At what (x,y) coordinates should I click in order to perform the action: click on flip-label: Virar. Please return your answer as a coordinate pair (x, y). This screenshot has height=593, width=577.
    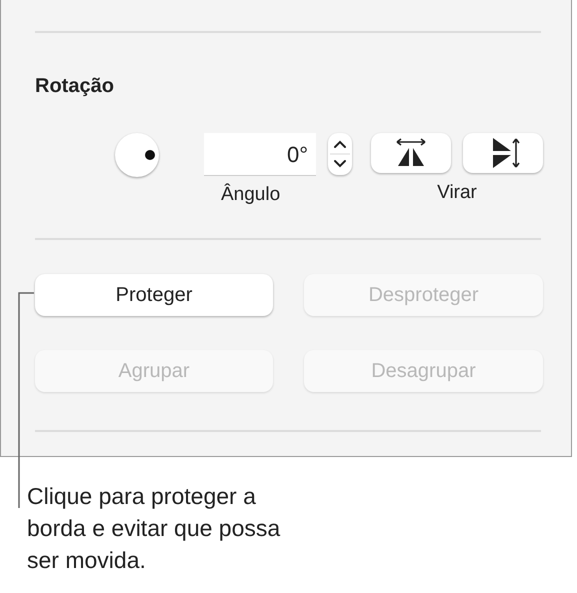
    Looking at the image, I should click on (457, 193).